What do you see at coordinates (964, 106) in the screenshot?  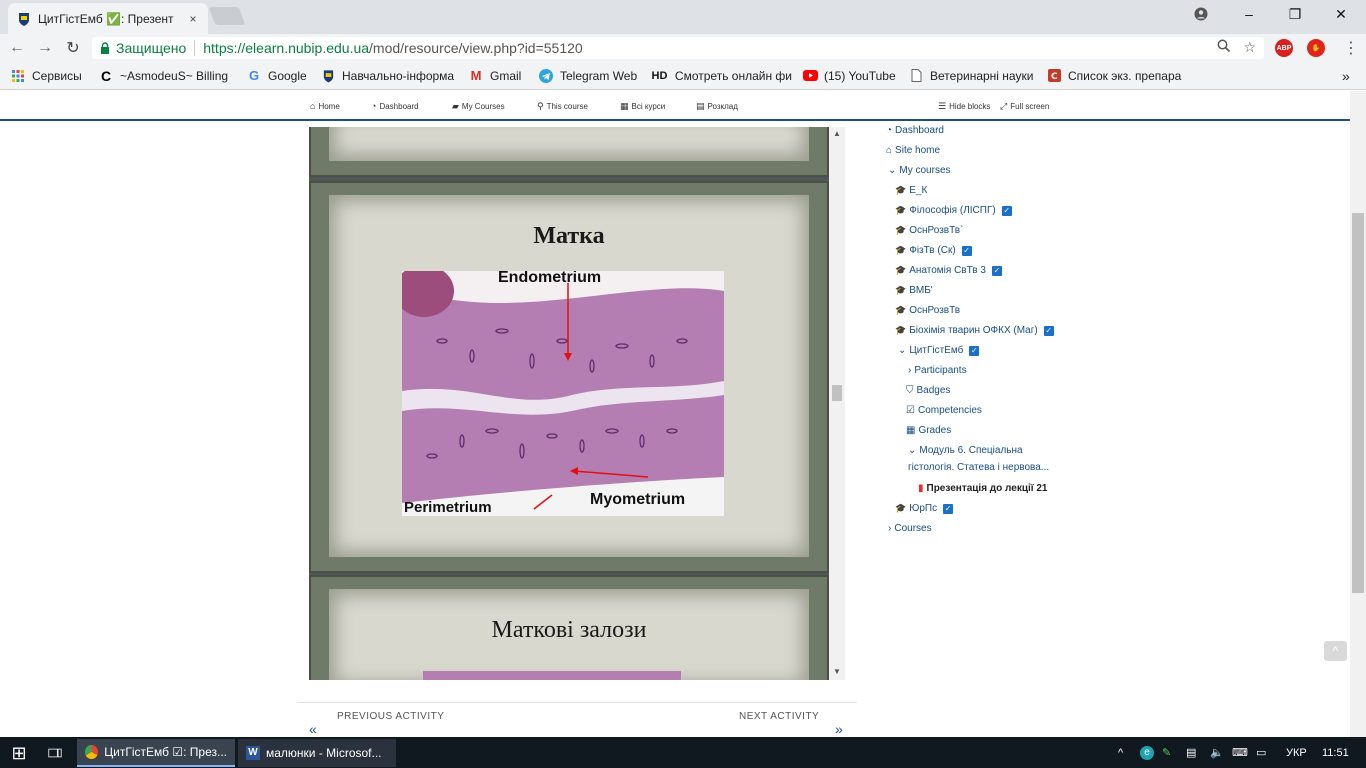 I see `nav-hide-blocks: ☰ Hide blocks` at bounding box center [964, 106].